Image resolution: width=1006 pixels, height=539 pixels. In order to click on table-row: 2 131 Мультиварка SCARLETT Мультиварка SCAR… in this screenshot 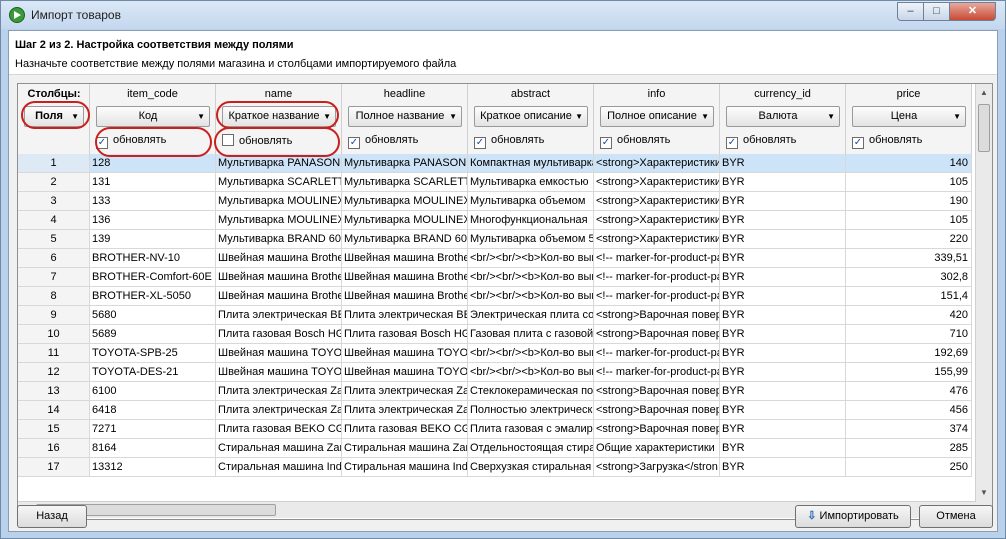, I will do `click(497, 182)`.